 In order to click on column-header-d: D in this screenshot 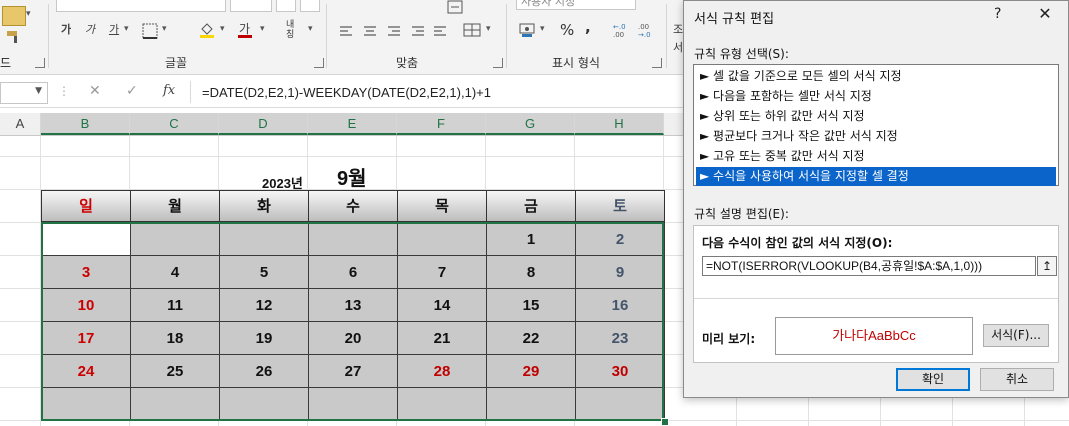, I will do `click(263, 124)`.